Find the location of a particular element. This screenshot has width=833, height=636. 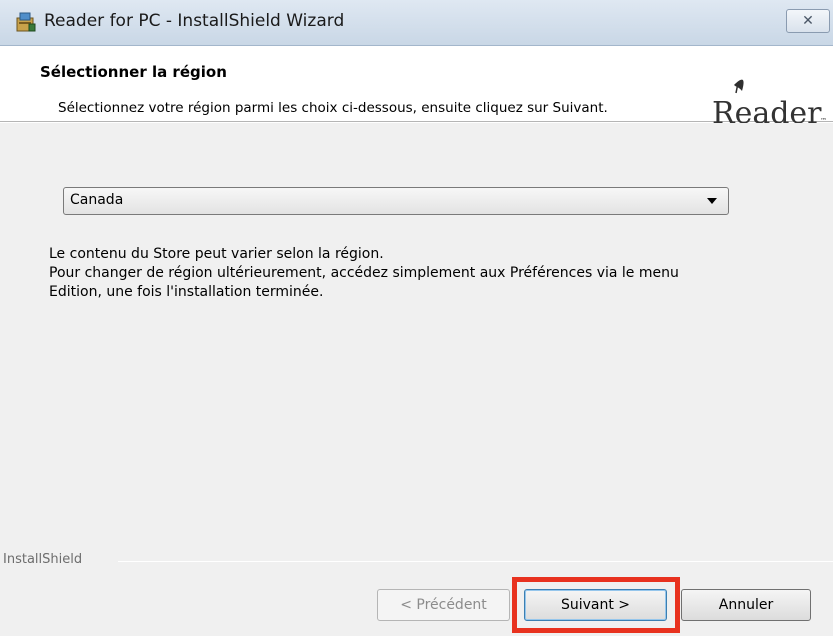

close-icon: ✕ is located at coordinates (808, 21).